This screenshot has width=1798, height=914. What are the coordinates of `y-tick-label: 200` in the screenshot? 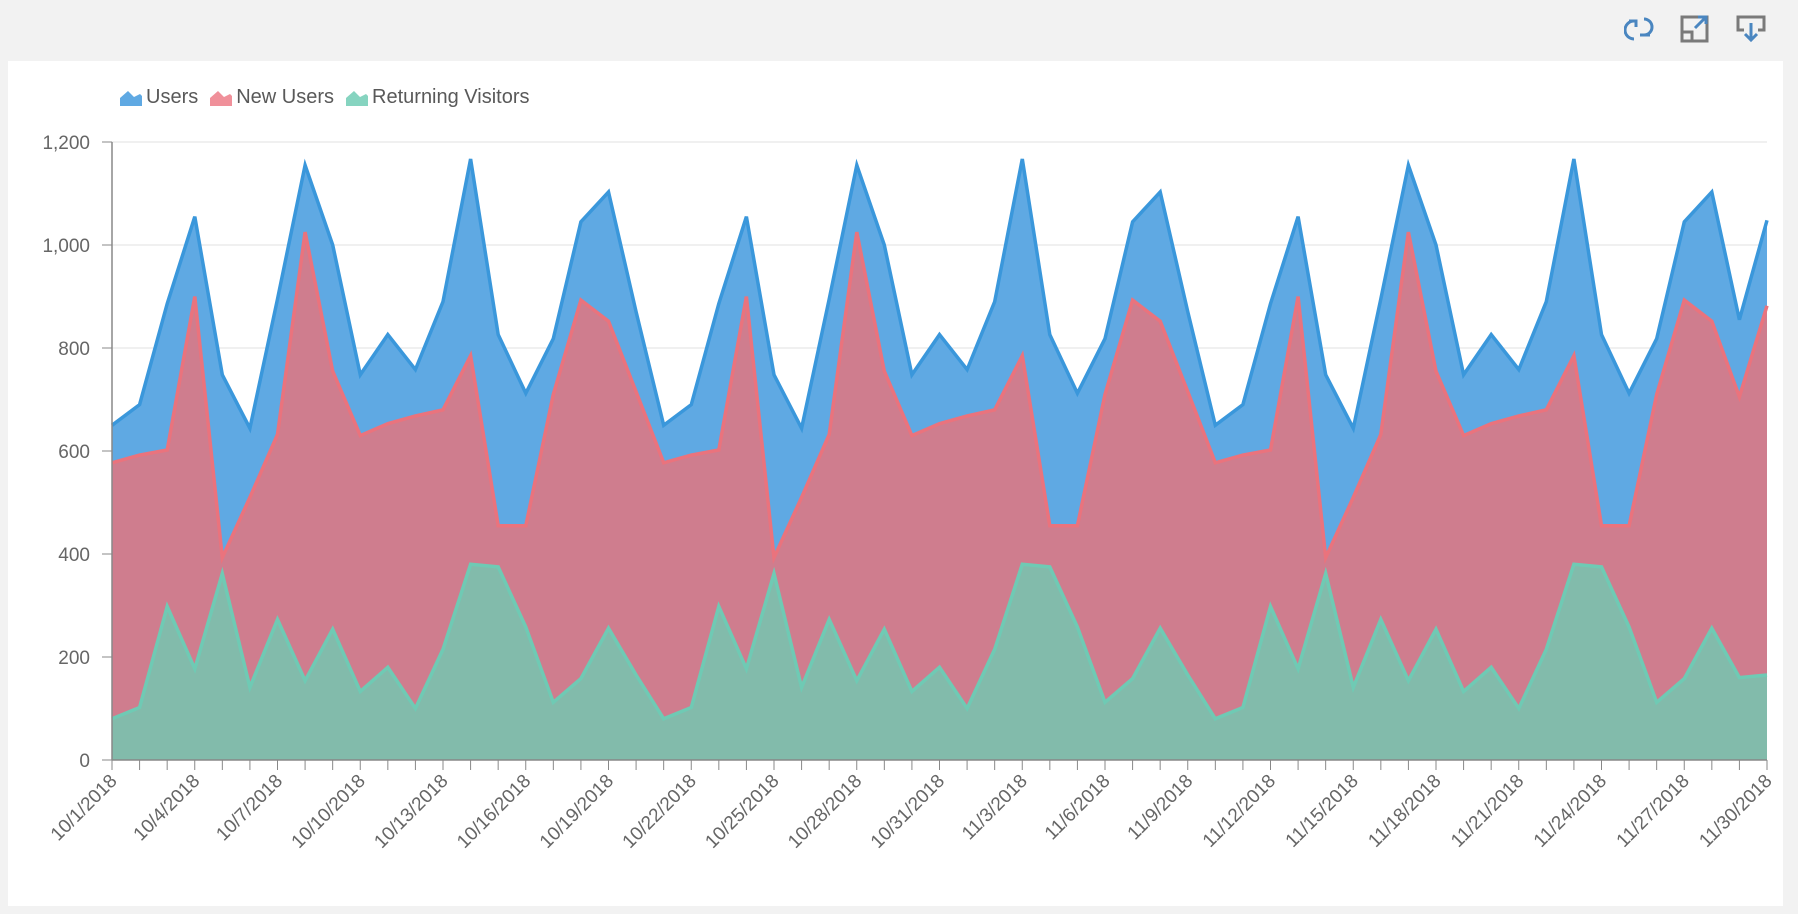 It's located at (74, 658).